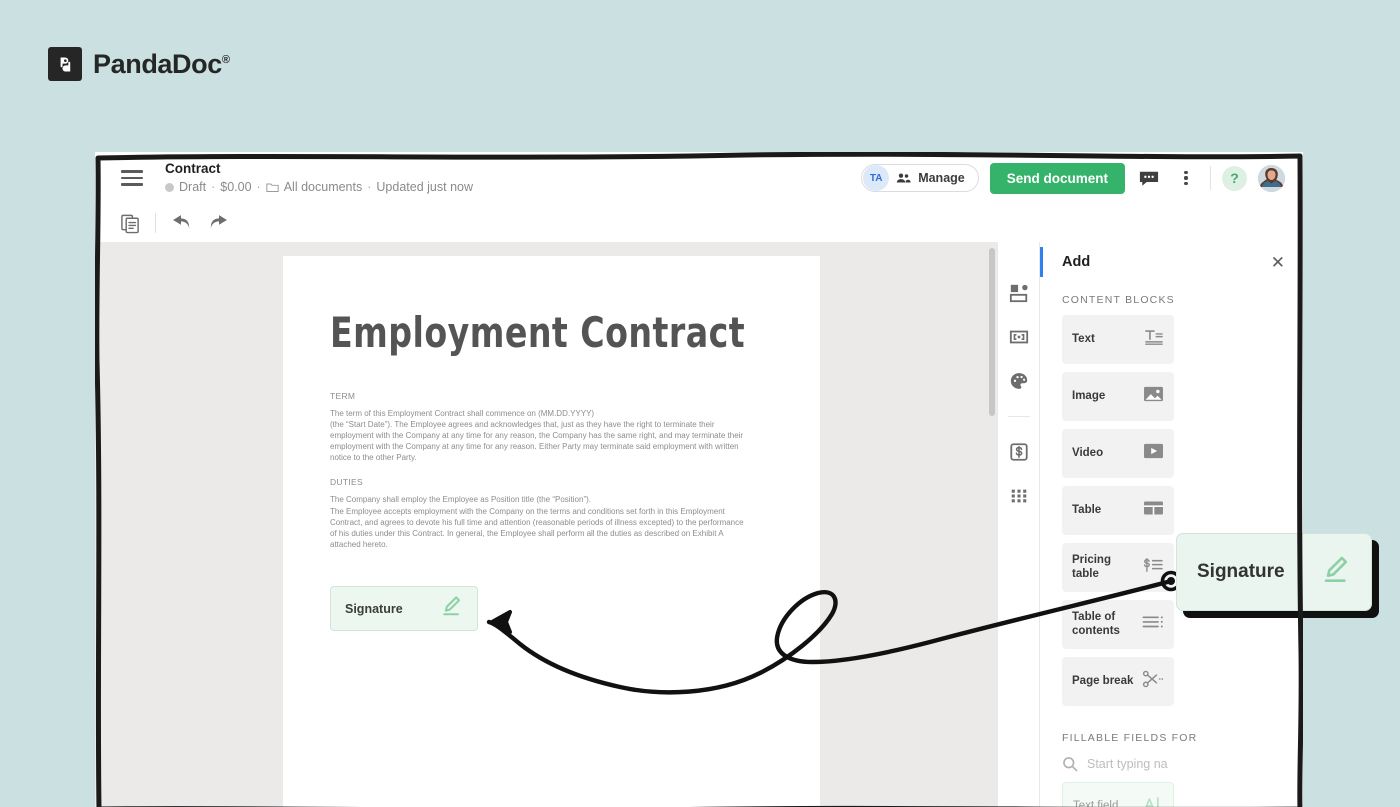 The height and width of the screenshot is (807, 1400). What do you see at coordinates (1153, 453) in the screenshot?
I see `video-block-icon` at bounding box center [1153, 453].